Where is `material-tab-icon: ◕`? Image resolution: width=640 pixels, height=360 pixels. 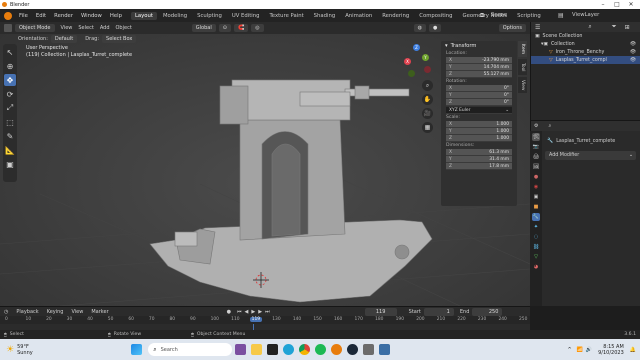
material-tab-icon: ◕ is located at coordinates (536, 267).